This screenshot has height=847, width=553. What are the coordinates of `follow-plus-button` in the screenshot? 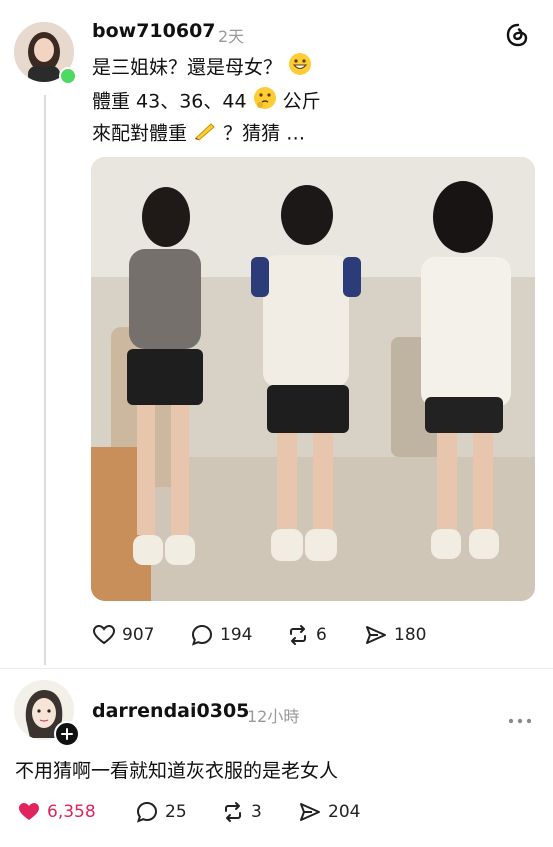 It's located at (67, 734).